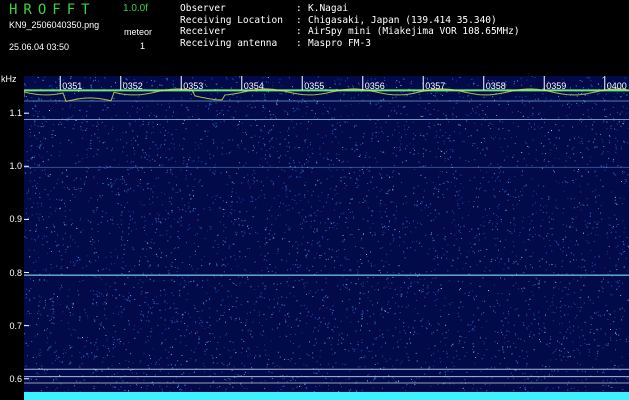  I want to click on time-tick-label: 0354, so click(253, 86).